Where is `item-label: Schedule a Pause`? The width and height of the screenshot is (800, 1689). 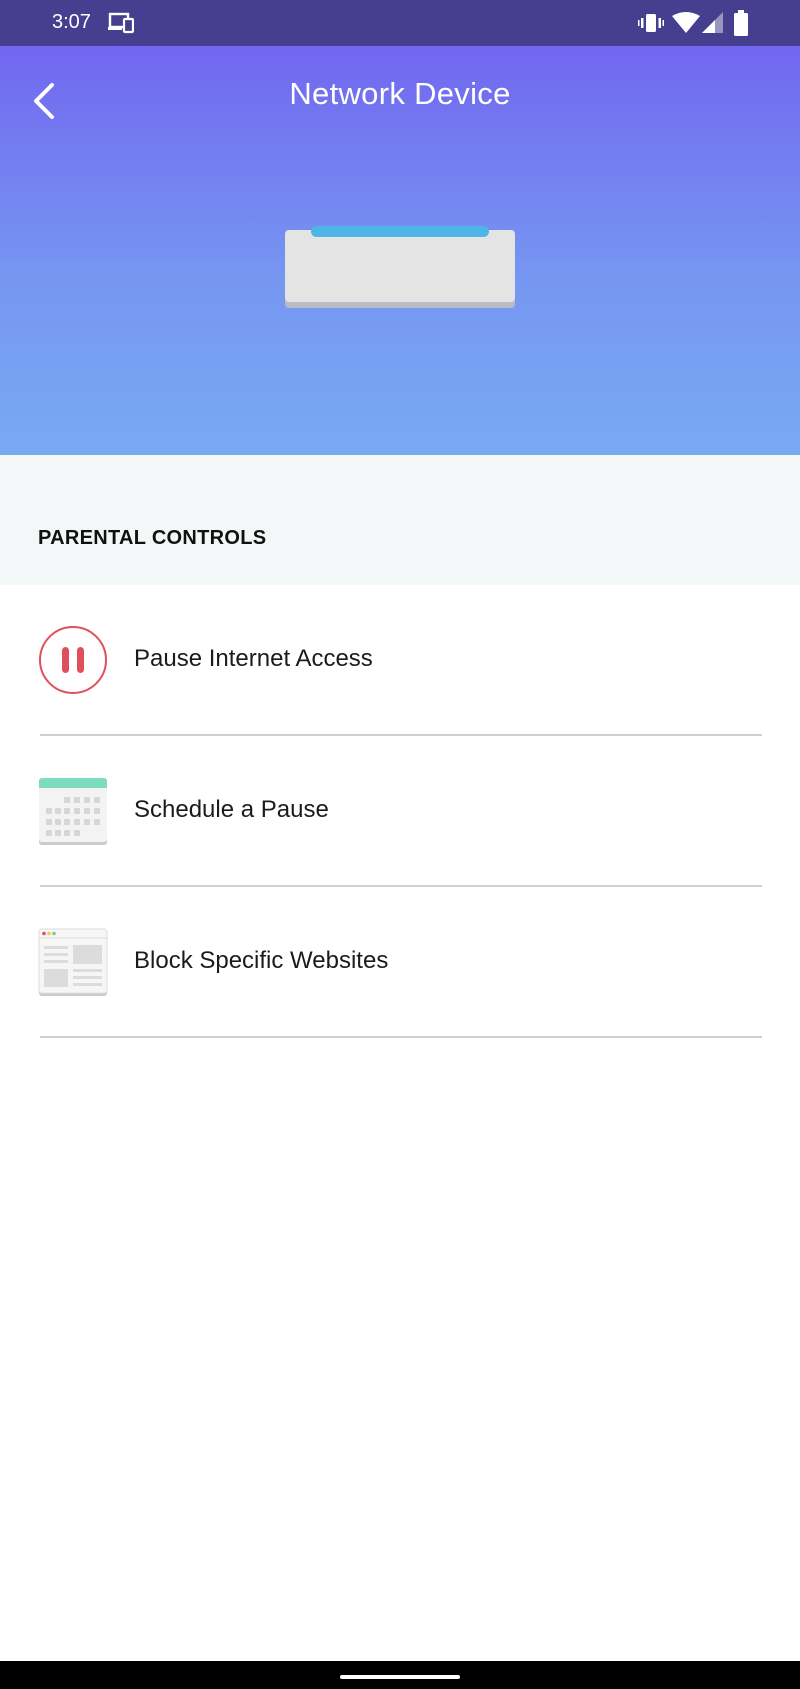 item-label: Schedule a Pause is located at coordinates (231, 809).